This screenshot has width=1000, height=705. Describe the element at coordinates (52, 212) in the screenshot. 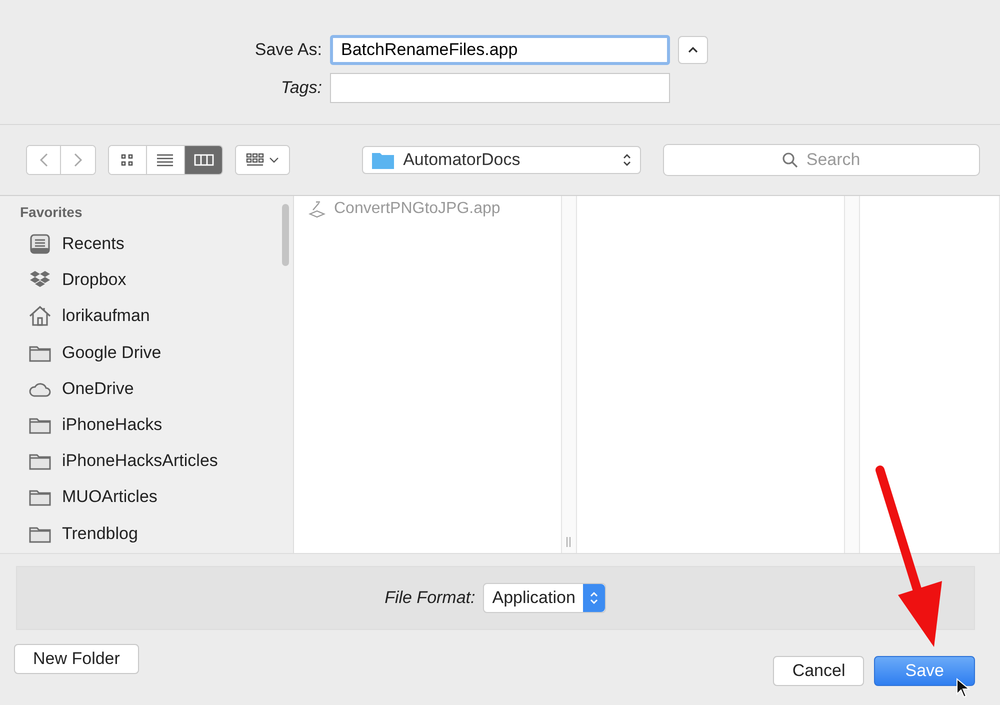

I see `sidebar-heading: Favorites` at that location.